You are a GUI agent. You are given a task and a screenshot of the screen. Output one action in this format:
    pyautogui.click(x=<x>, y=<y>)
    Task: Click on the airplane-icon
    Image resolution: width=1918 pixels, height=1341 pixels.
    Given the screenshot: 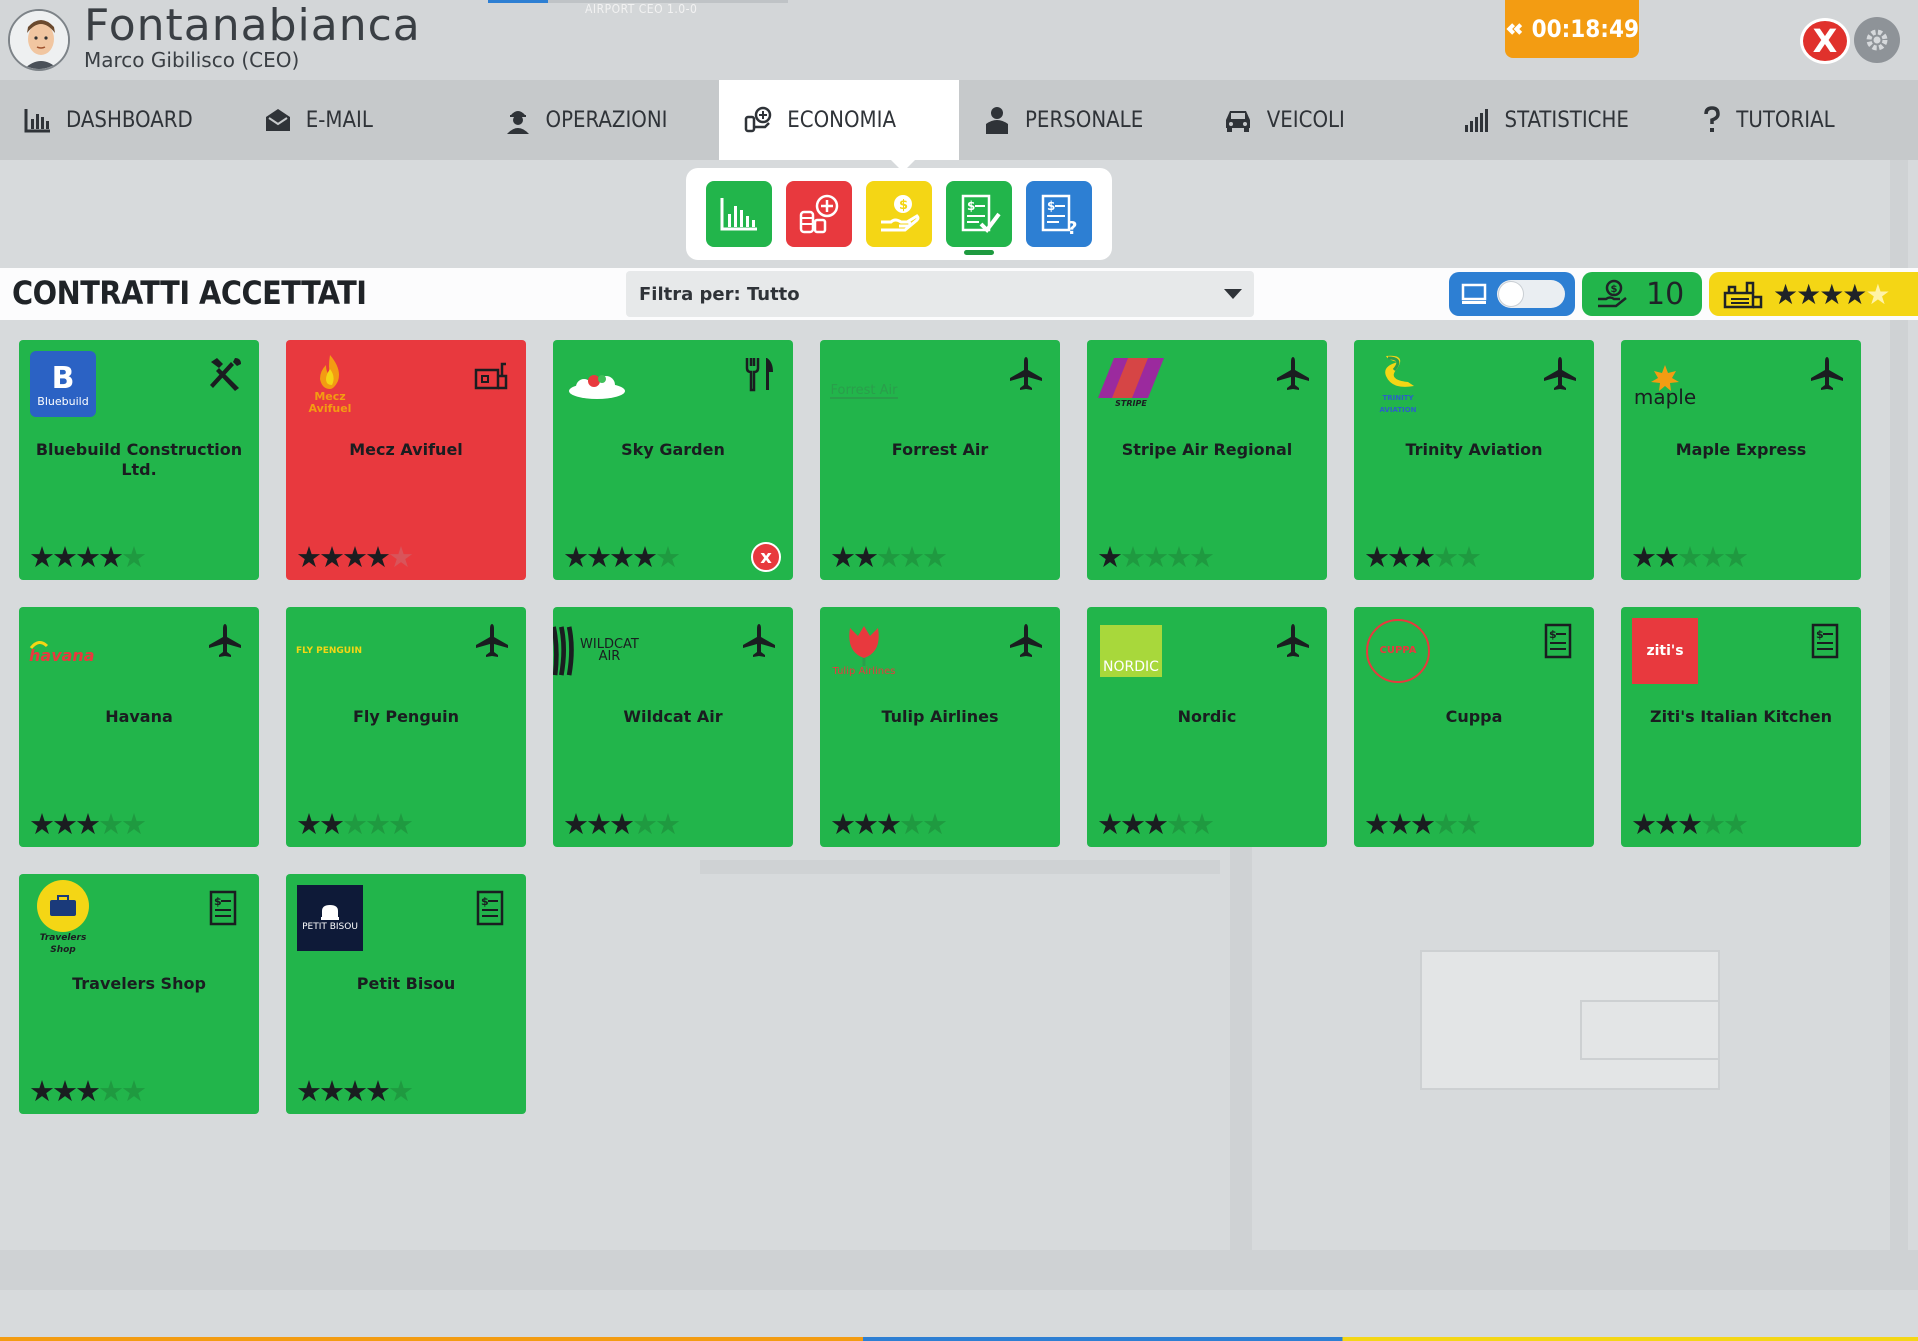 What is the action you would take?
    pyautogui.click(x=1026, y=374)
    